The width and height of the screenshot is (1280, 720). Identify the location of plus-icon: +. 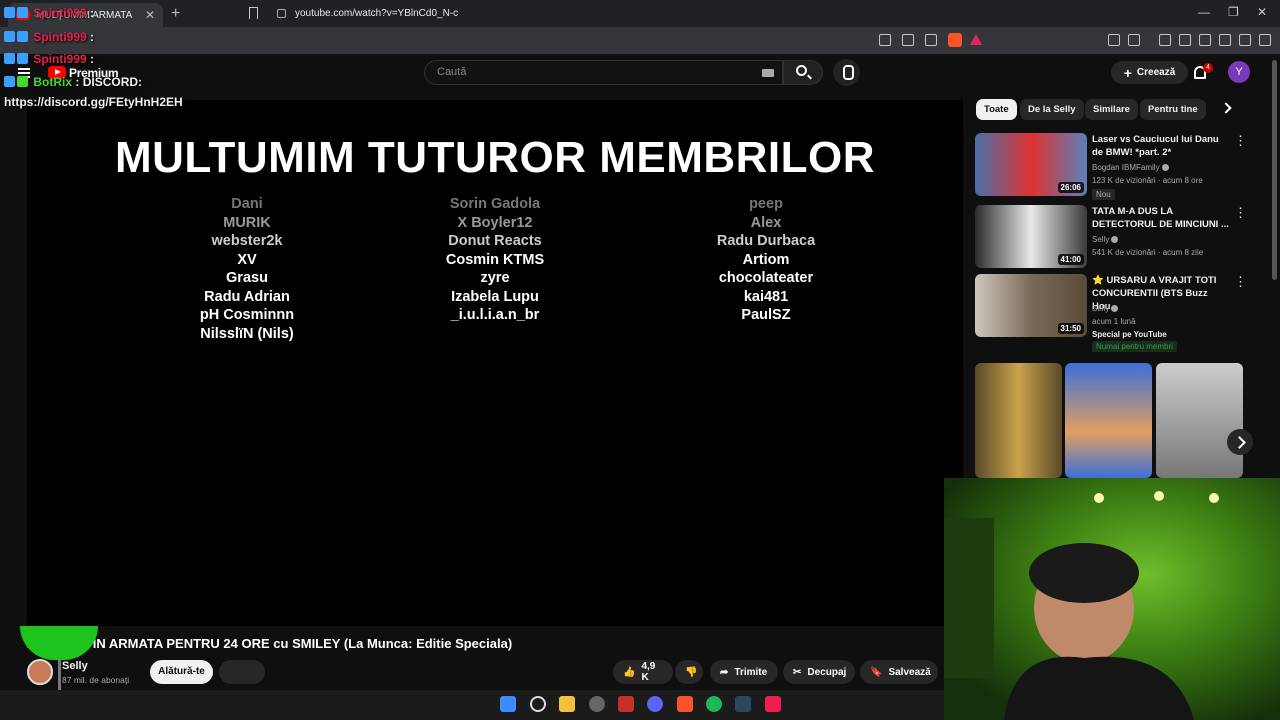
(1127, 72).